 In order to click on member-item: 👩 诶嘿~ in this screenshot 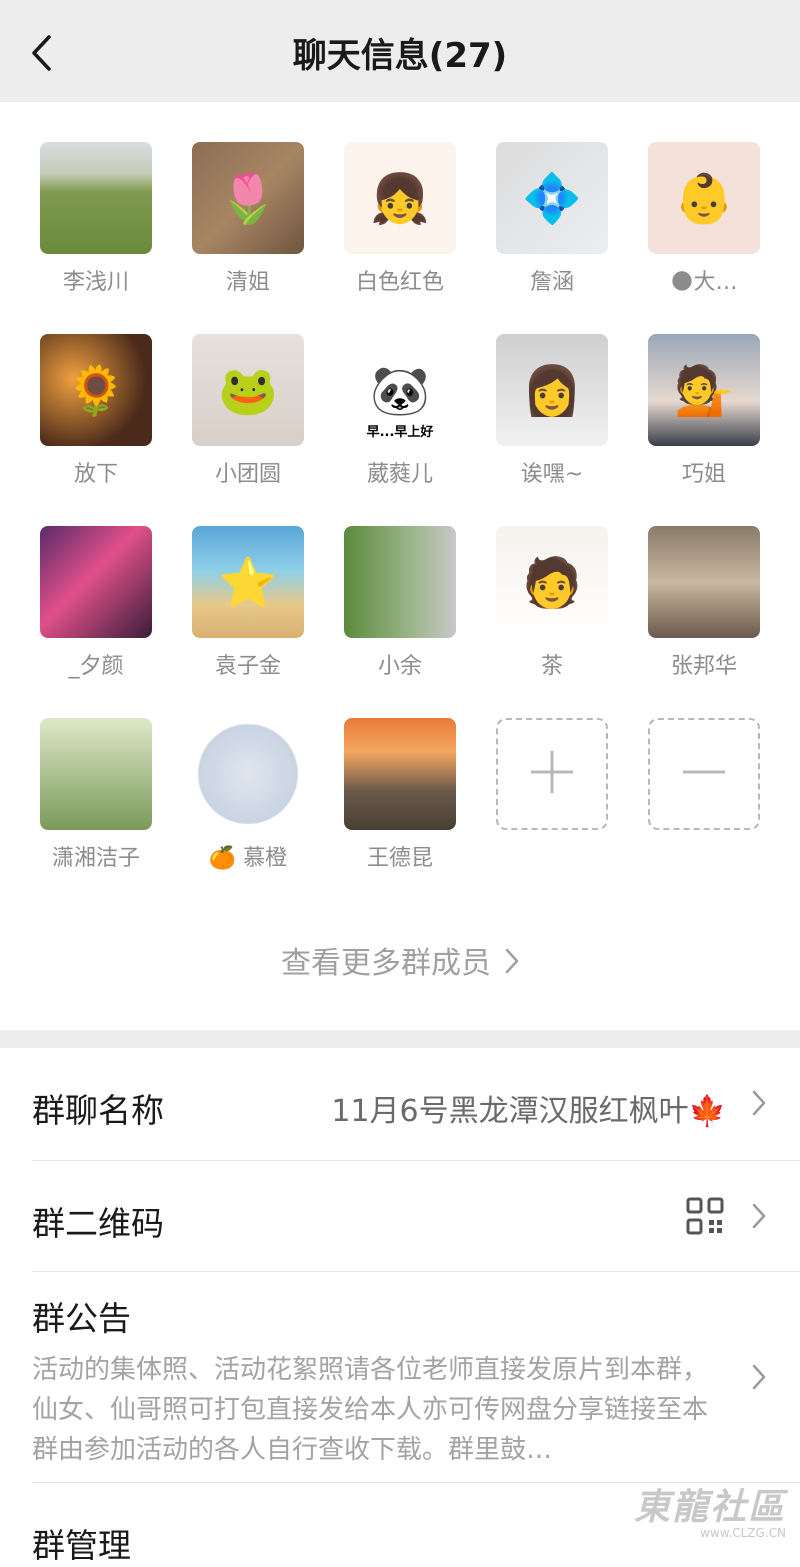, I will do `click(552, 410)`.